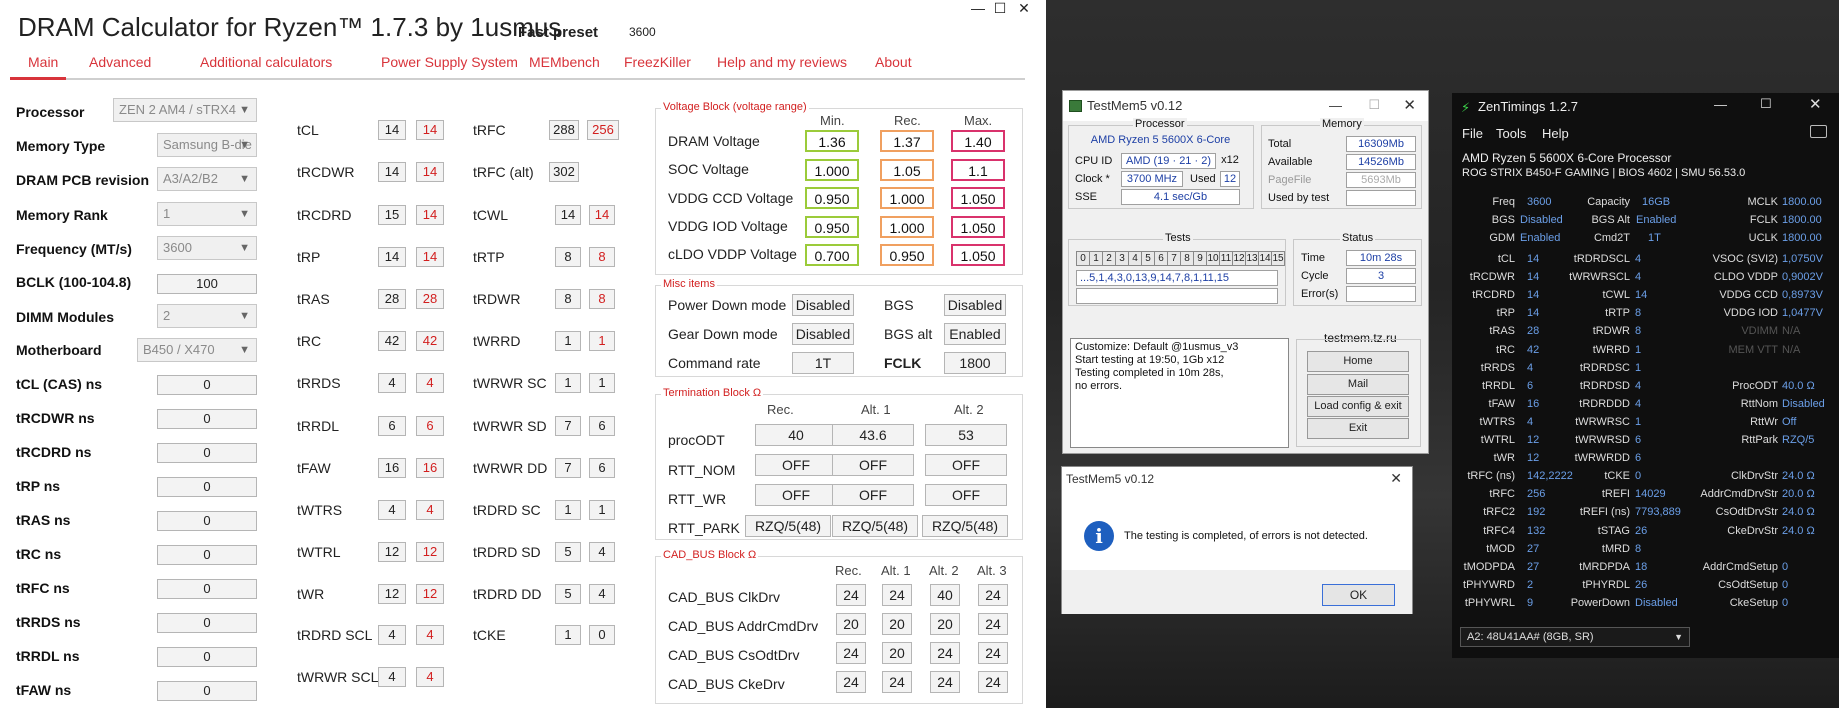 The height and width of the screenshot is (708, 1839). What do you see at coordinates (207, 691) in the screenshot?
I see `tfaw-ns-input: 0` at bounding box center [207, 691].